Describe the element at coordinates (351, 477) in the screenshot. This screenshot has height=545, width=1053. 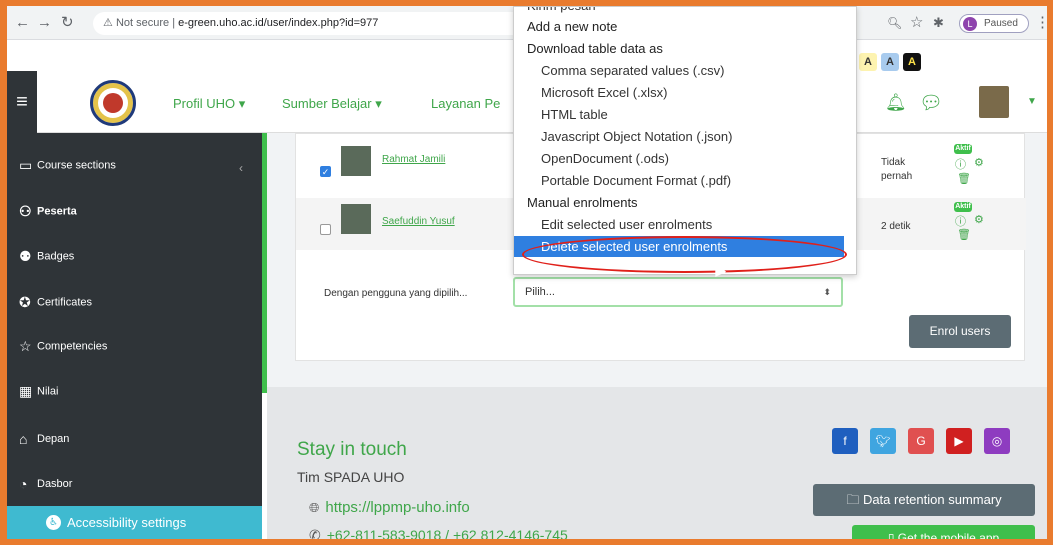
I see `footer-org: Tim SPADA UHO` at that location.